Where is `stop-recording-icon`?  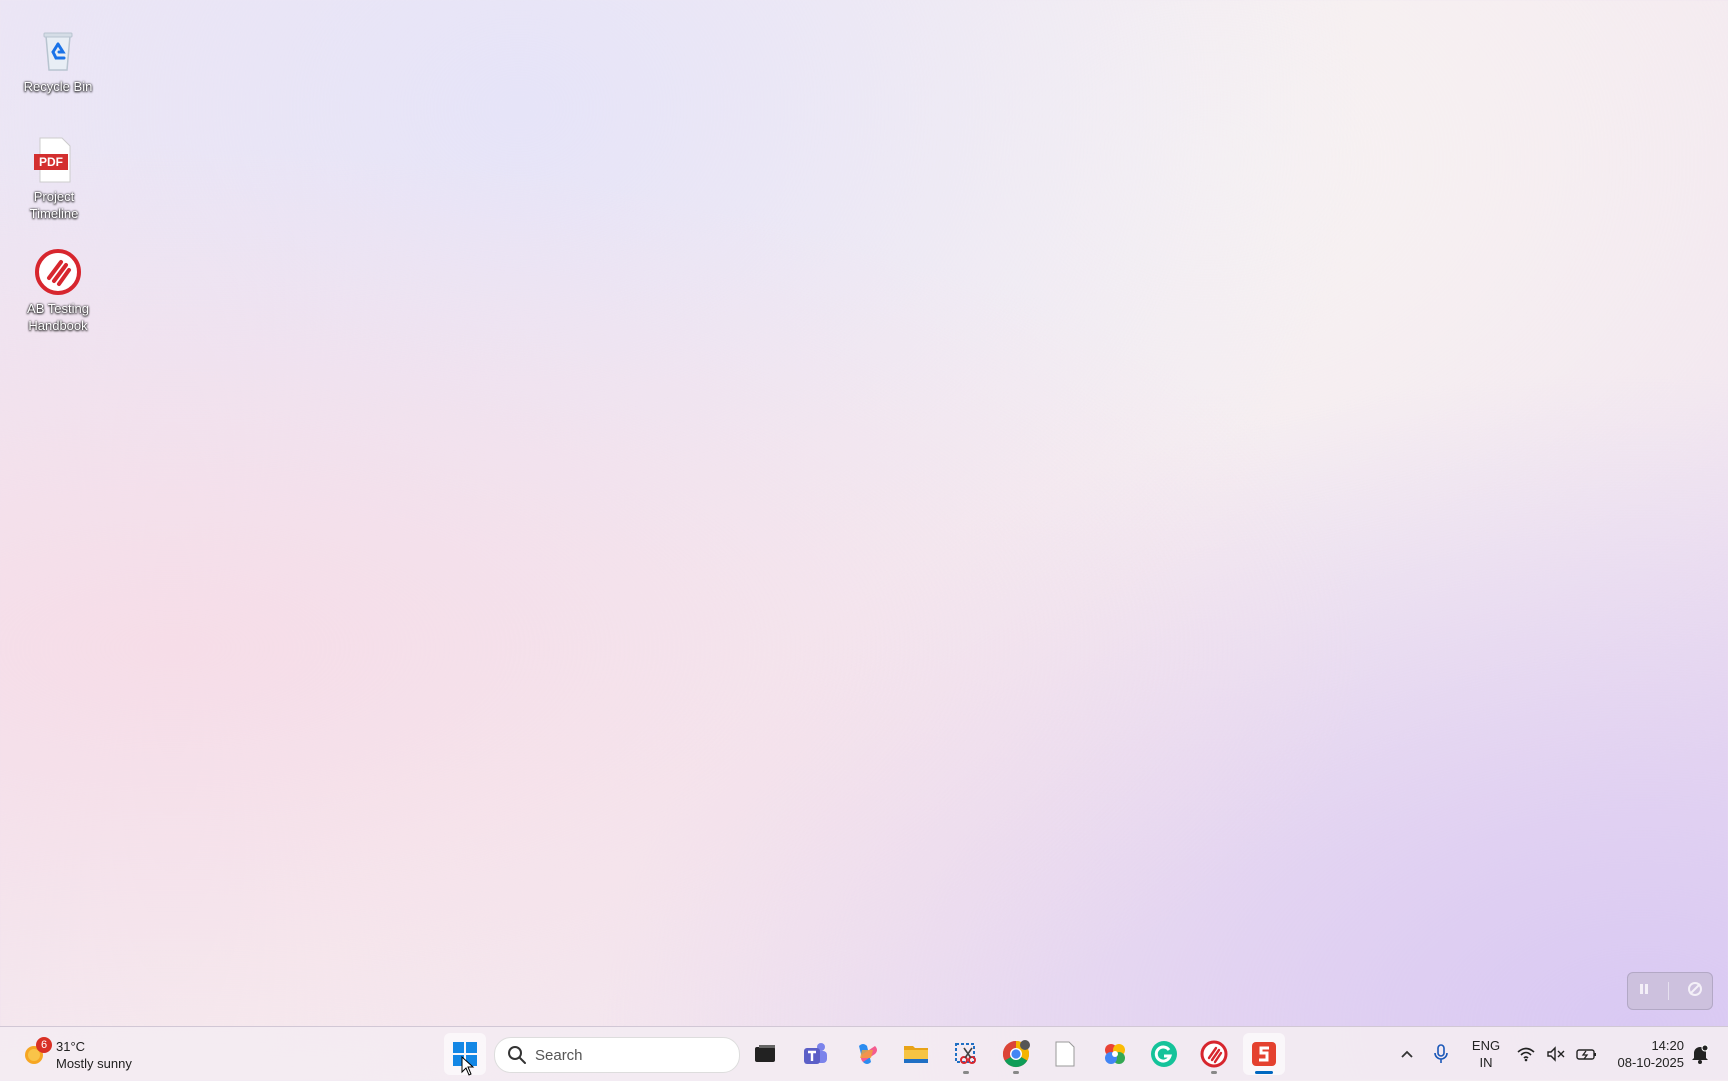 stop-recording-icon is located at coordinates (1695, 991).